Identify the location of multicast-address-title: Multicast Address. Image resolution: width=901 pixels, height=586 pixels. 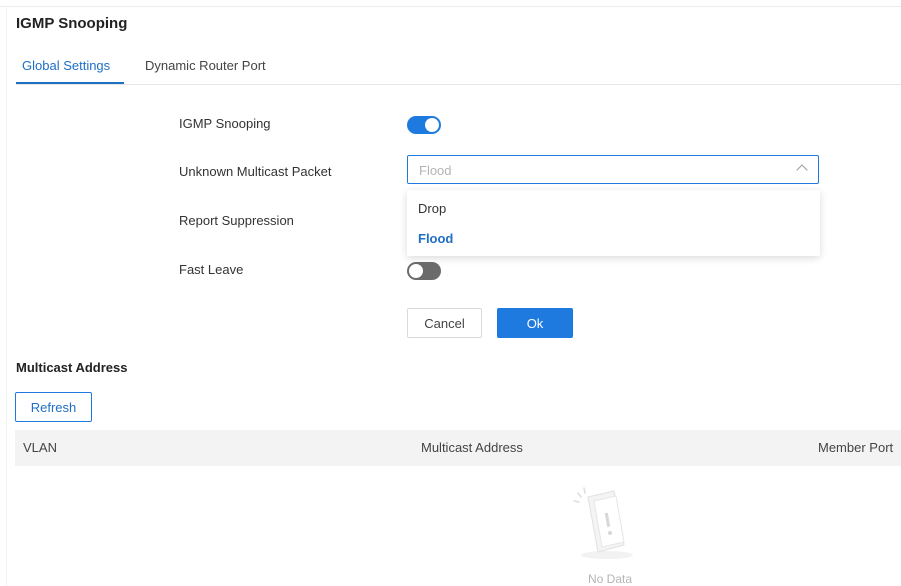
(72, 367).